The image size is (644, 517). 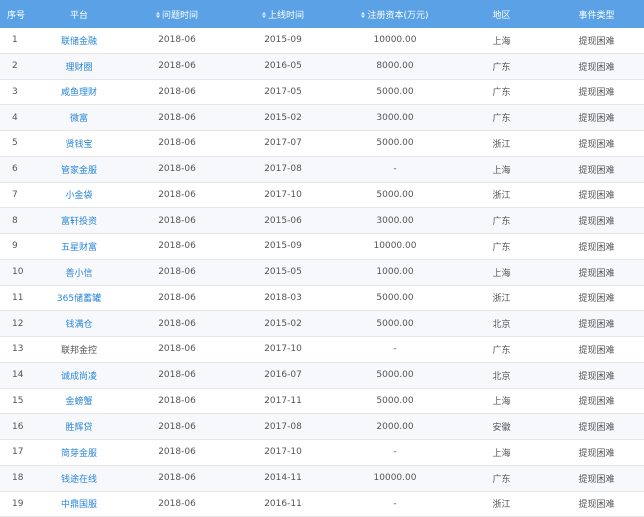 I want to click on platform-link: 365储蓄罐, so click(x=79, y=298).